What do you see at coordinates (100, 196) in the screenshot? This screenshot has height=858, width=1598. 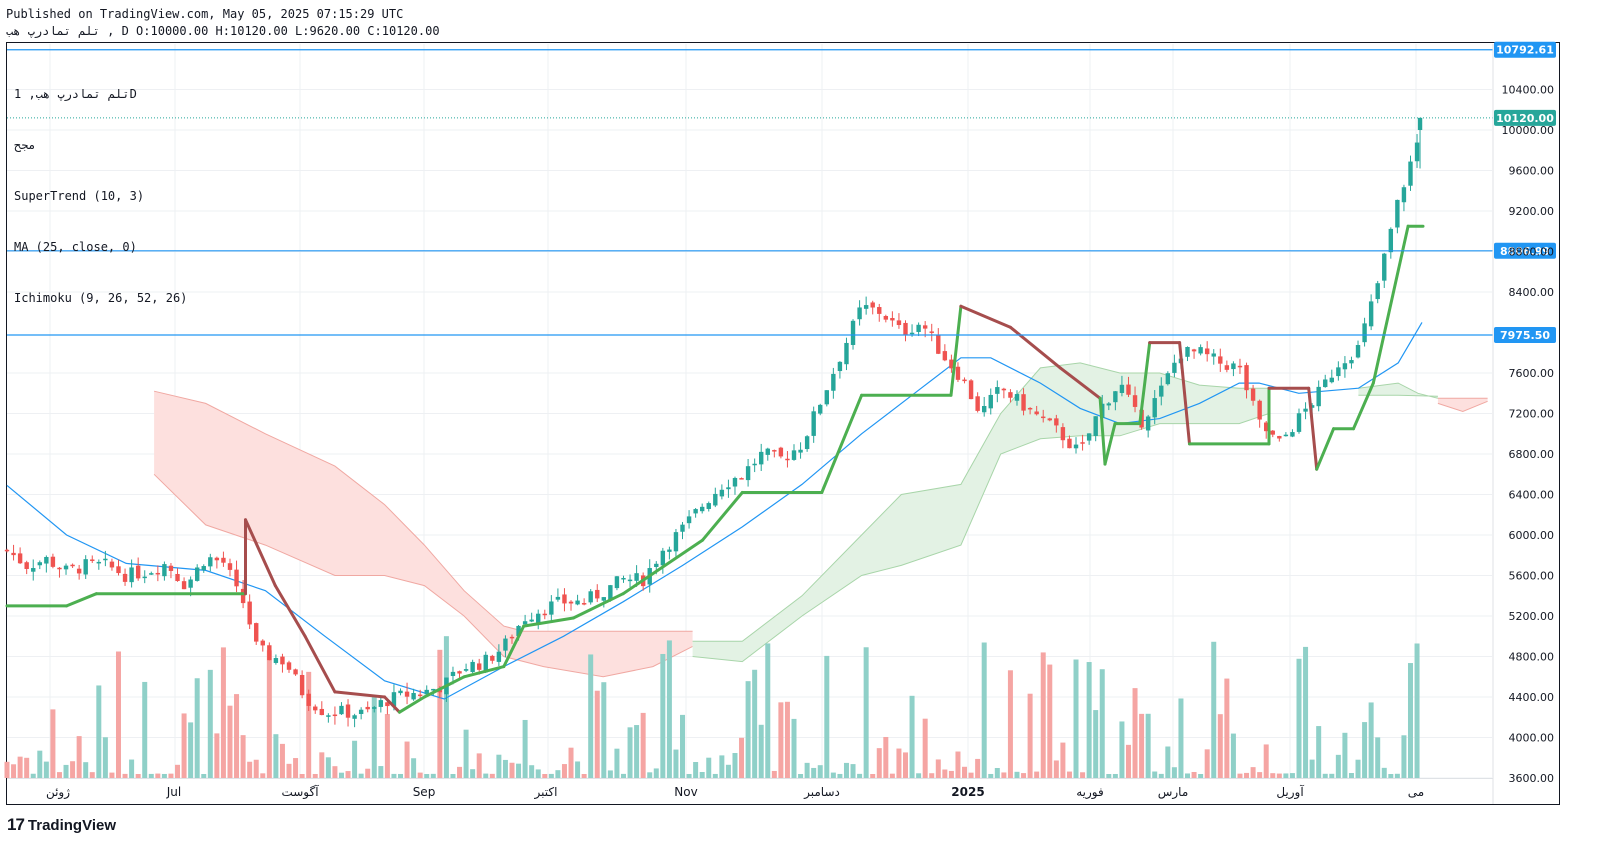 I see `legend-supertrend: SuperTrend (10, 3)` at bounding box center [100, 196].